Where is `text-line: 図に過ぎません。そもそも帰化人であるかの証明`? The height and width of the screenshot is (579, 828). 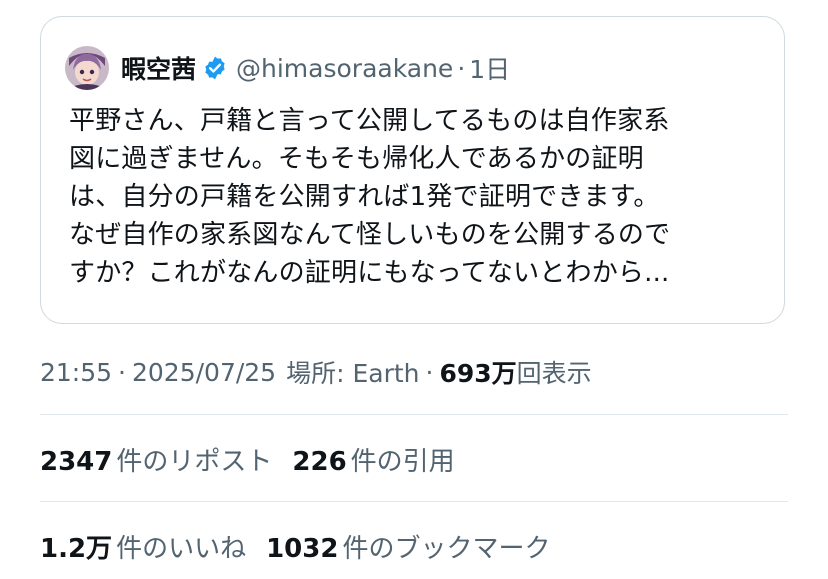 text-line: 図に過ぎません。そもそも帰化人であるかの証明 is located at coordinates (356, 159).